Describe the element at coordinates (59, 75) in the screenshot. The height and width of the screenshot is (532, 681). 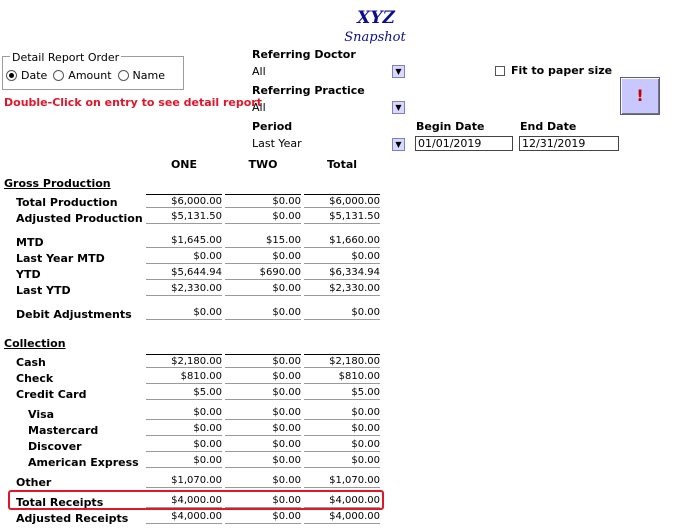
I see `radio-amount-circle` at that location.